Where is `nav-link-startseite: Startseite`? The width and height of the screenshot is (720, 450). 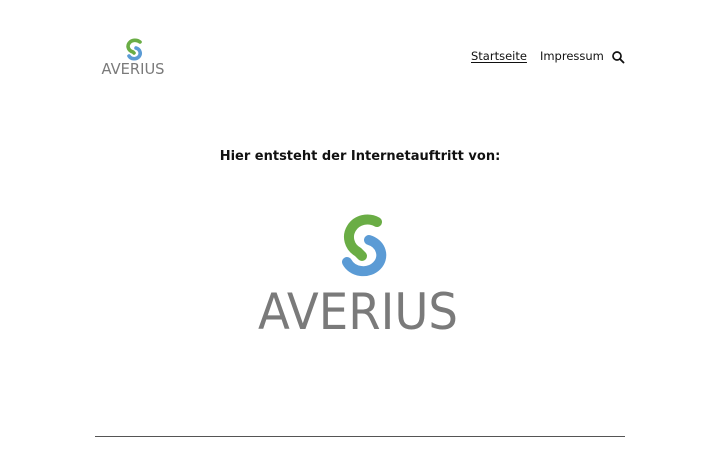
nav-link-startseite: Startseite is located at coordinates (499, 56).